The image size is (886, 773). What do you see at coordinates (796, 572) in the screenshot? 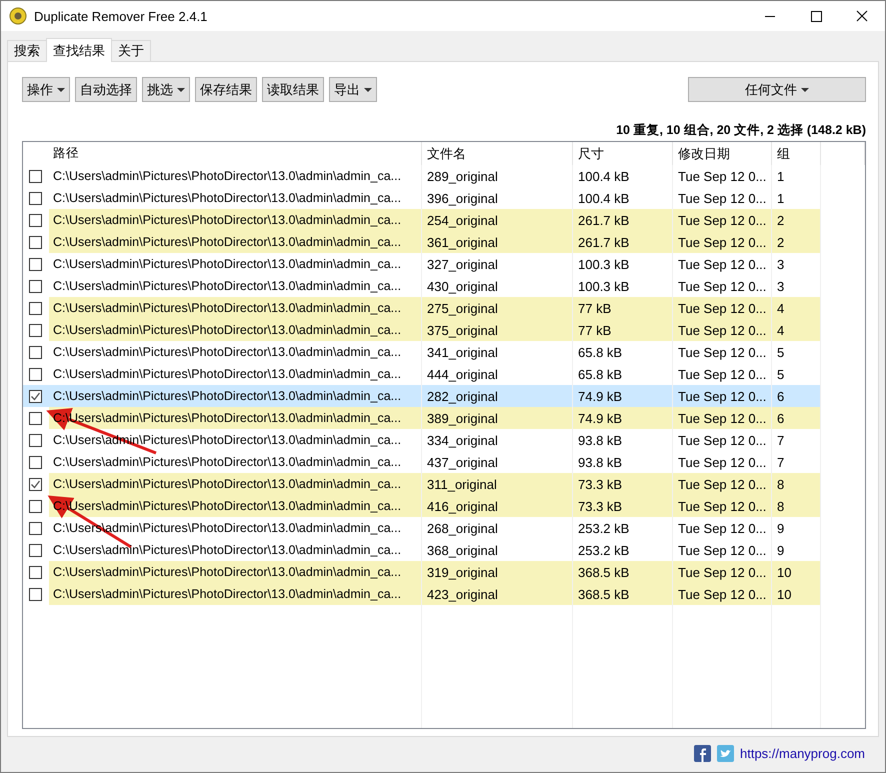
I see `table-cell: 10` at bounding box center [796, 572].